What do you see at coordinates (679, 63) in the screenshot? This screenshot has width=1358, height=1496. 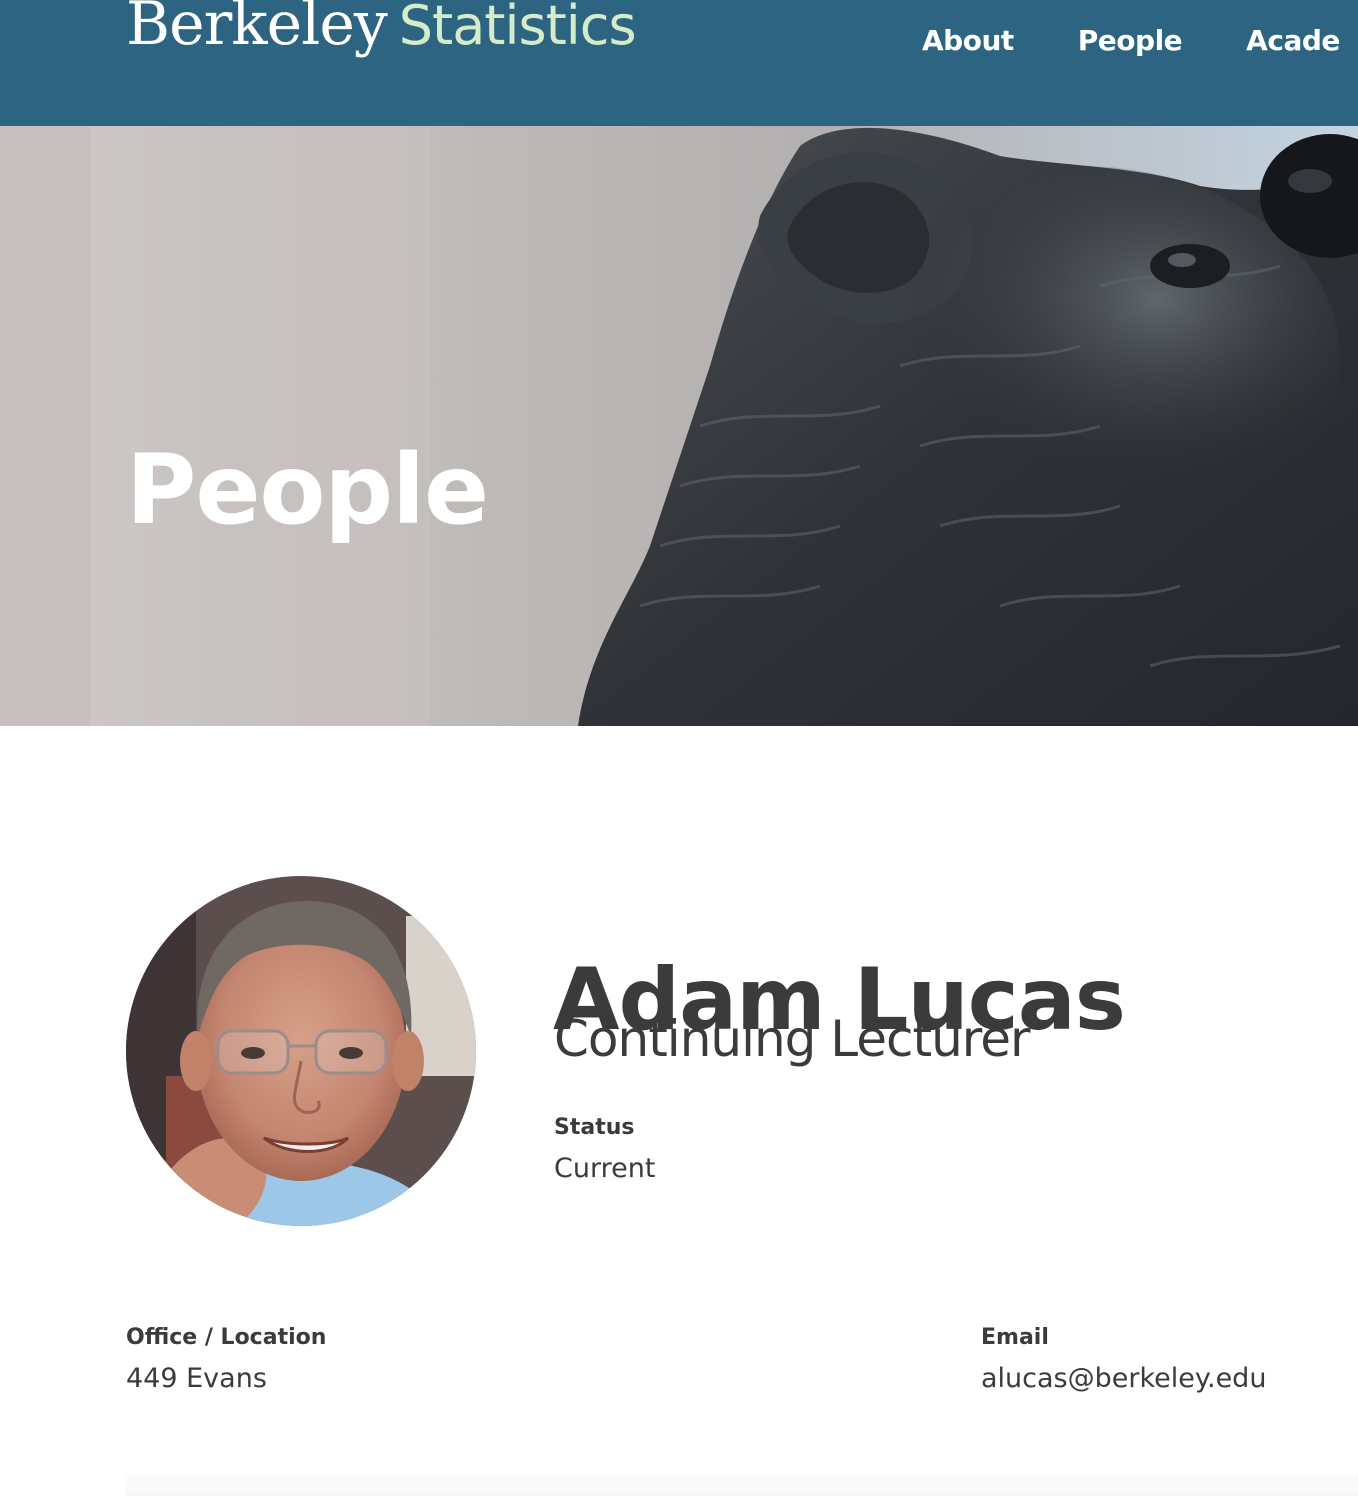 I see `site-header: Berkeley Statistics About People Acade` at bounding box center [679, 63].